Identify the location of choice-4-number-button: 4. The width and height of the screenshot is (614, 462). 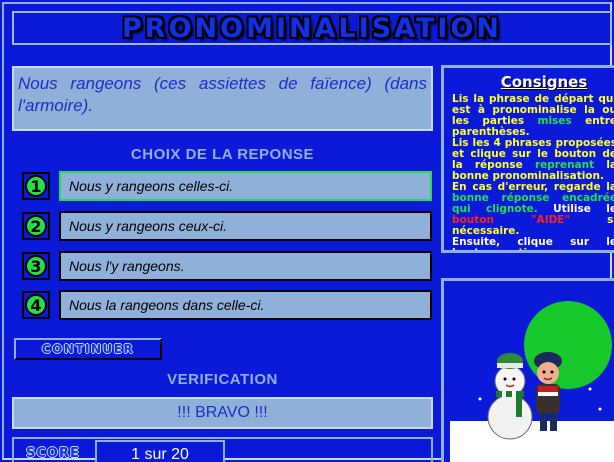
(36, 305).